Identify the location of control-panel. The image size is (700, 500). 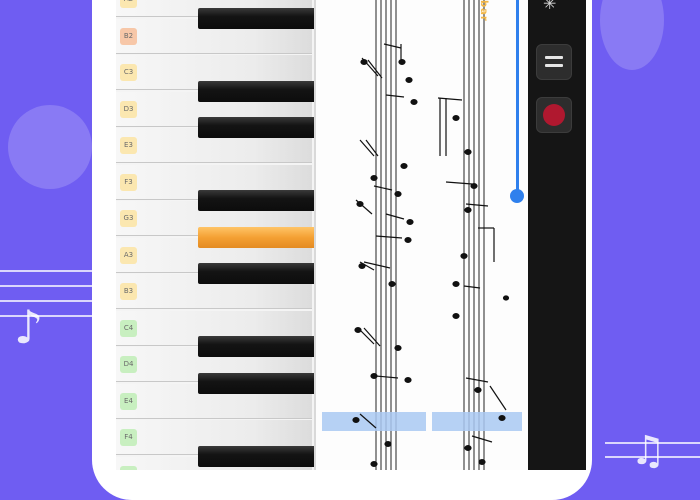
(557, 235).